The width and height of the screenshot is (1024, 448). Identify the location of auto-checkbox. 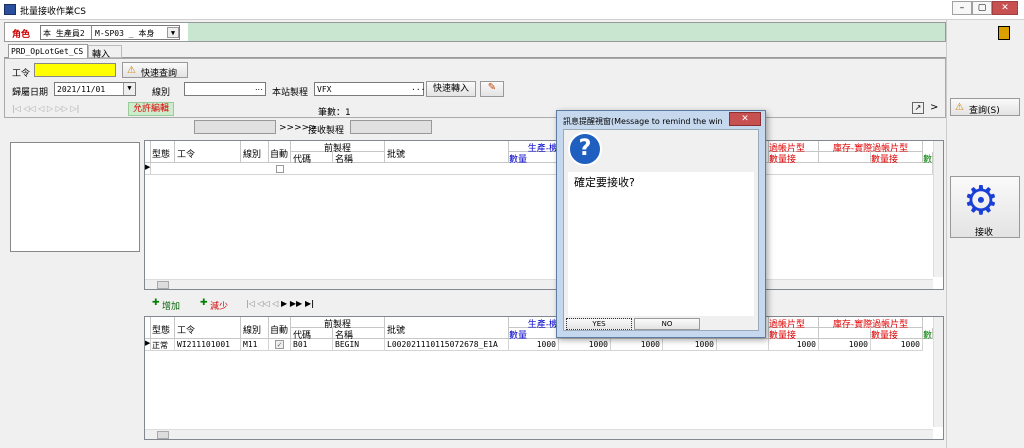
(280, 169).